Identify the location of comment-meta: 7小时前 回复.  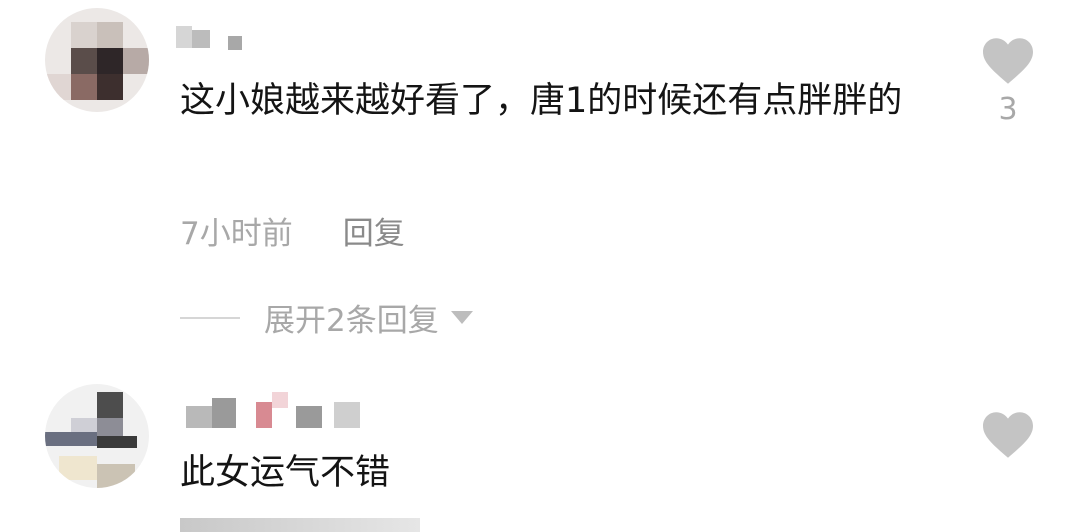
(292, 234).